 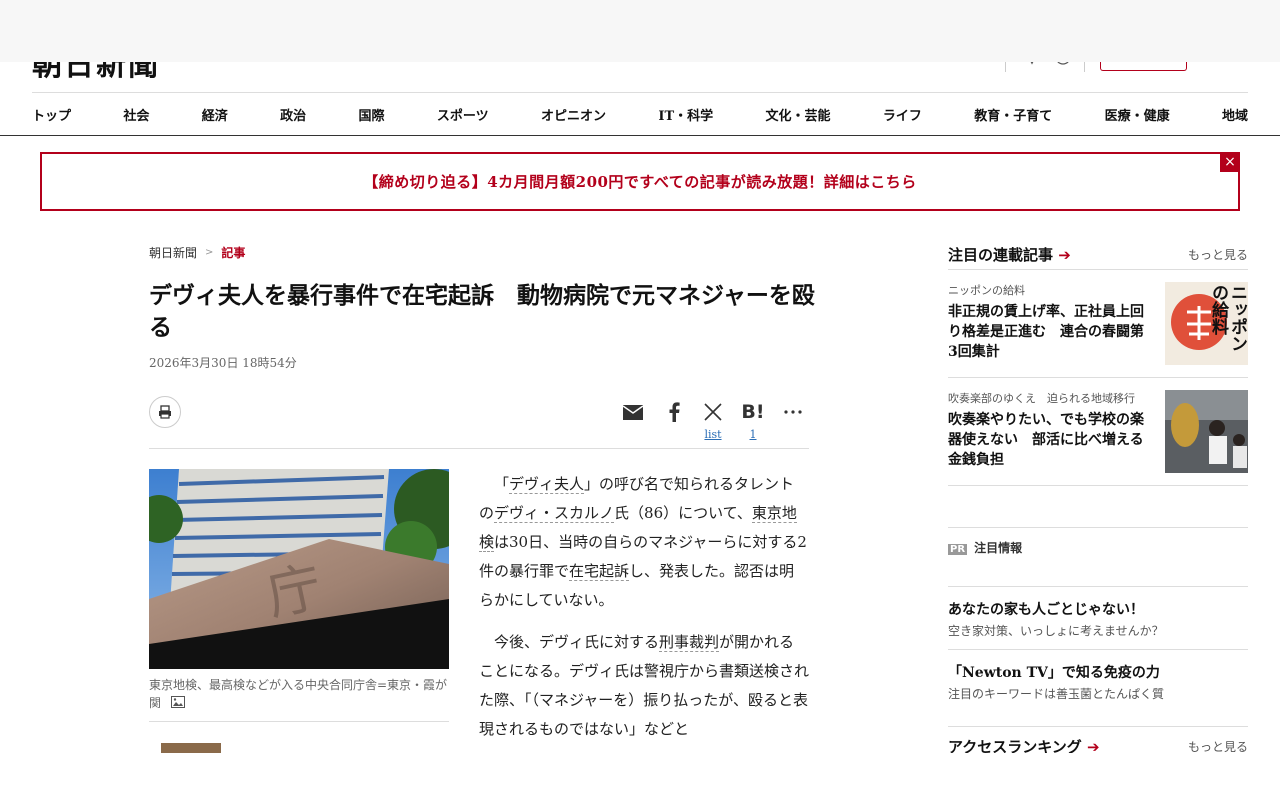 I want to click on series-title: 注目の連載記事 ➔, so click(x=1009, y=254).